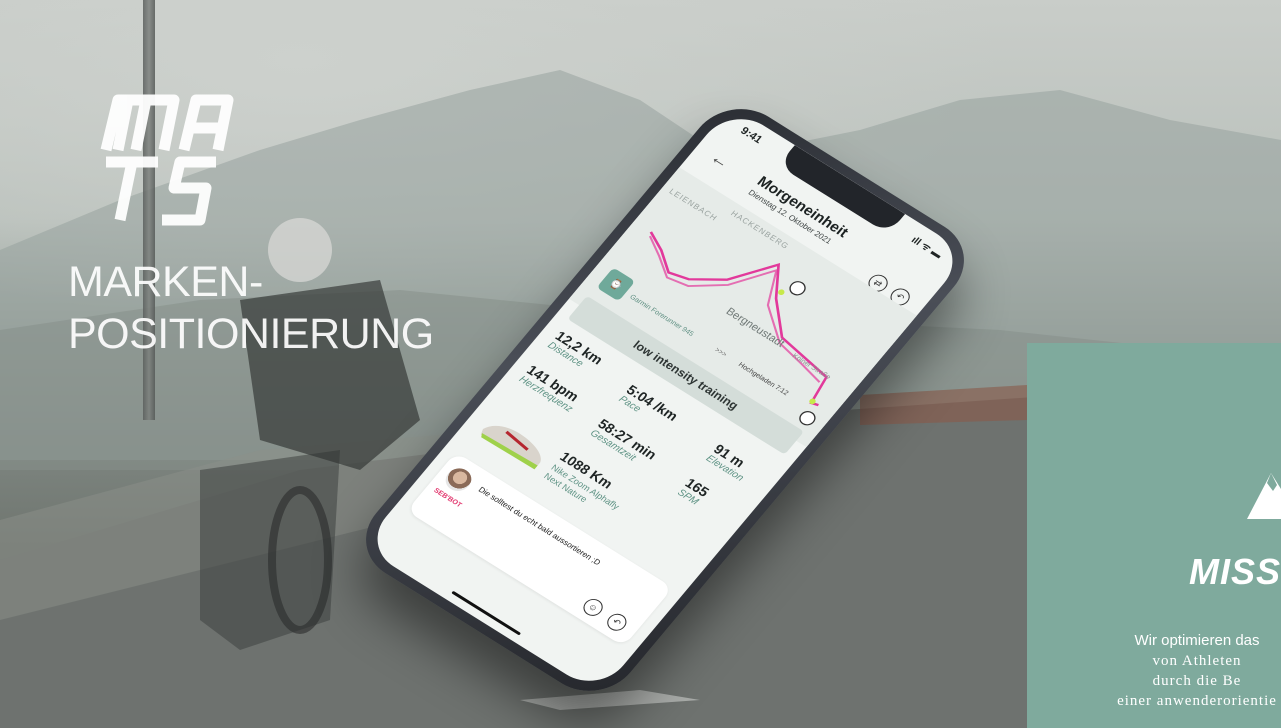 This screenshot has height=728, width=1281. What do you see at coordinates (617, 622) in the screenshot?
I see `reply-icon: ↶` at bounding box center [617, 622].